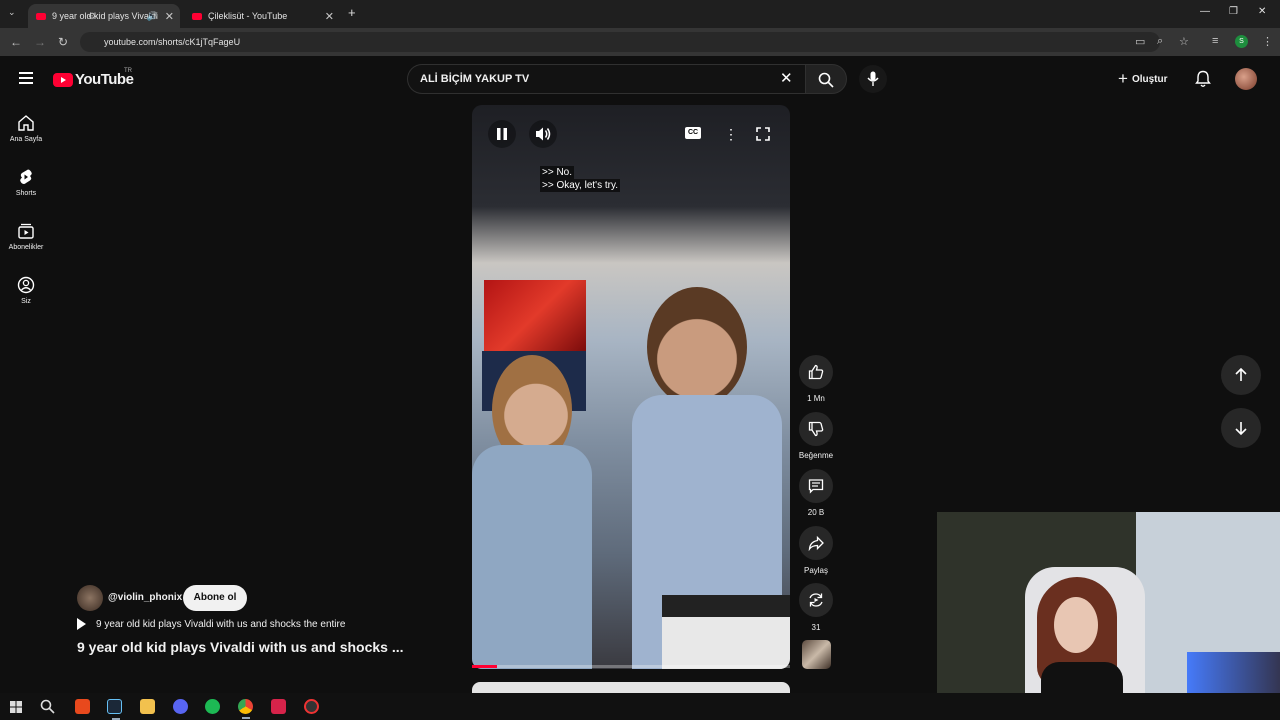 Image resolution: width=1280 pixels, height=720 pixels. Describe the element at coordinates (815, 570) in the screenshot. I see `share-label: Paylaş` at that location.